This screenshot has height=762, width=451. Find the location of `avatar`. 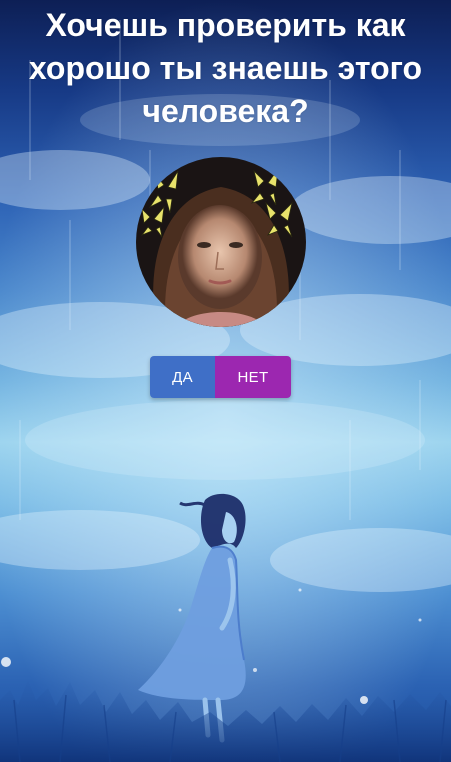

avatar is located at coordinates (221, 242).